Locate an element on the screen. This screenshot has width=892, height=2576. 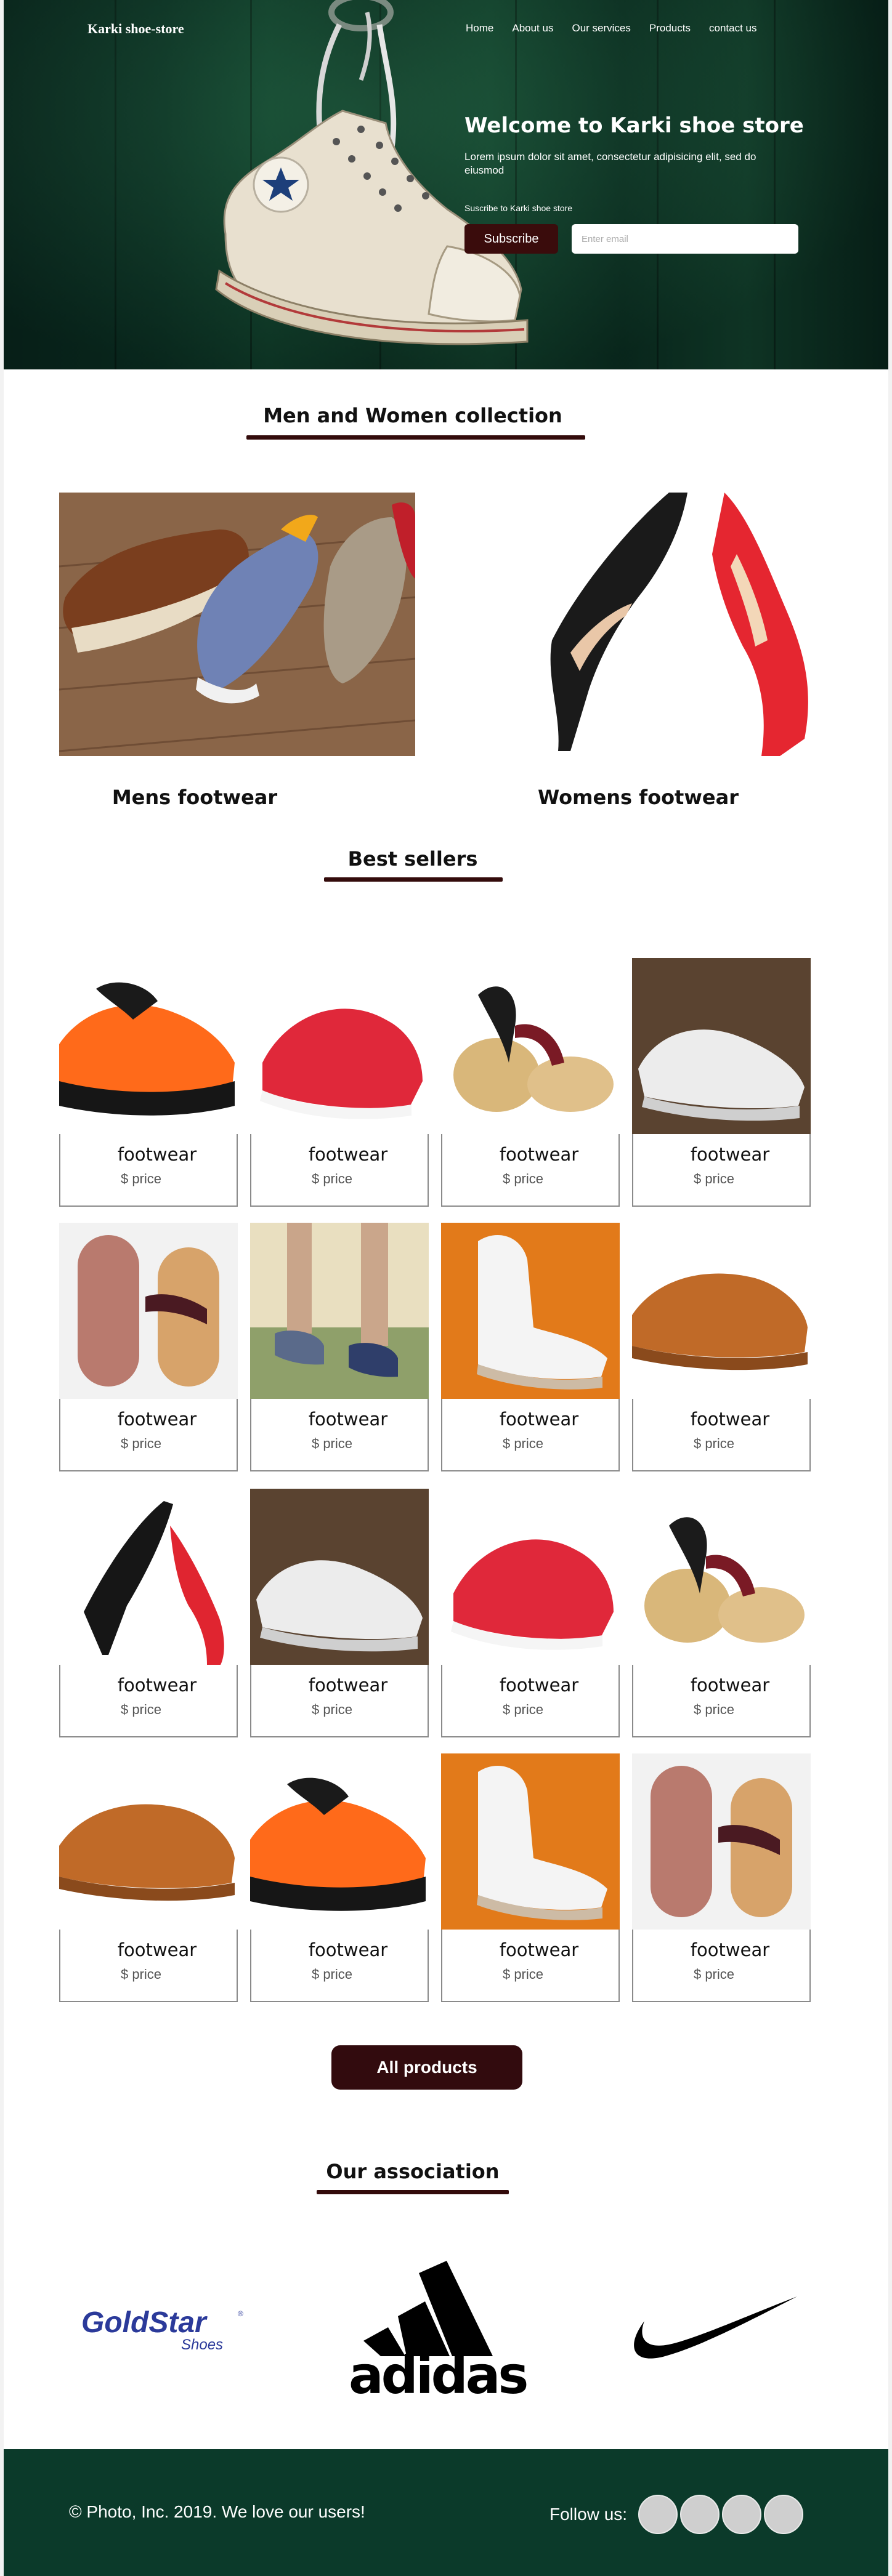
goldstar-logo: GoldStar ® Shoes is located at coordinates (165, 2328).